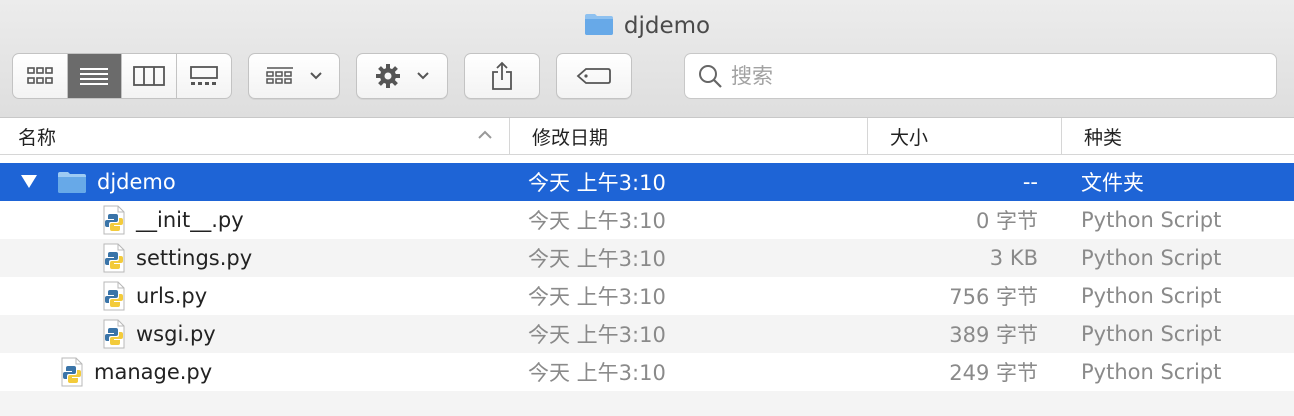 The width and height of the screenshot is (1294, 416). I want to click on row-name-label: wsgi.py, so click(176, 334).